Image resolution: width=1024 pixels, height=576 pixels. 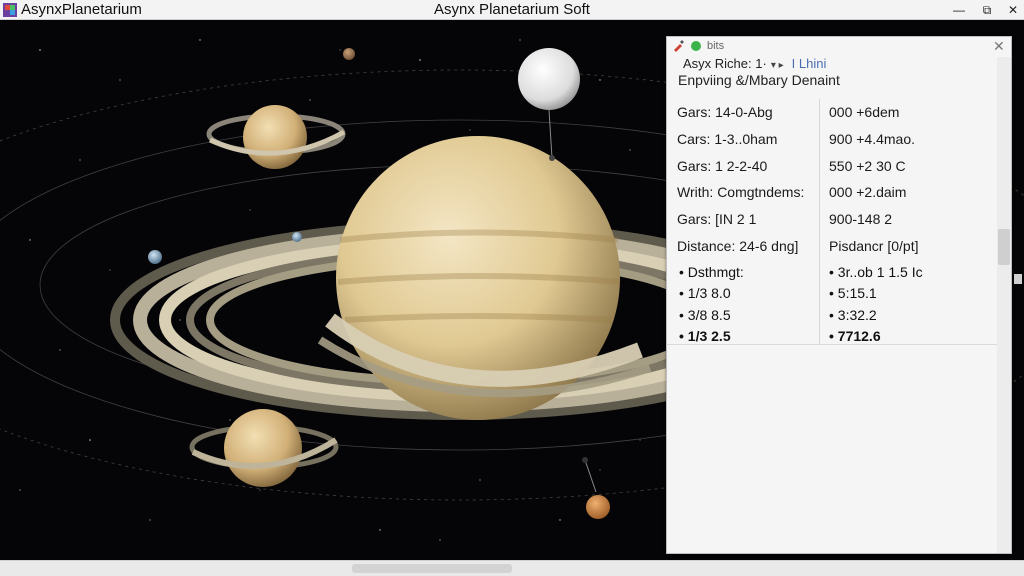 I want to click on window-title: Asynx Planetarium Soft, so click(x=512, y=9).